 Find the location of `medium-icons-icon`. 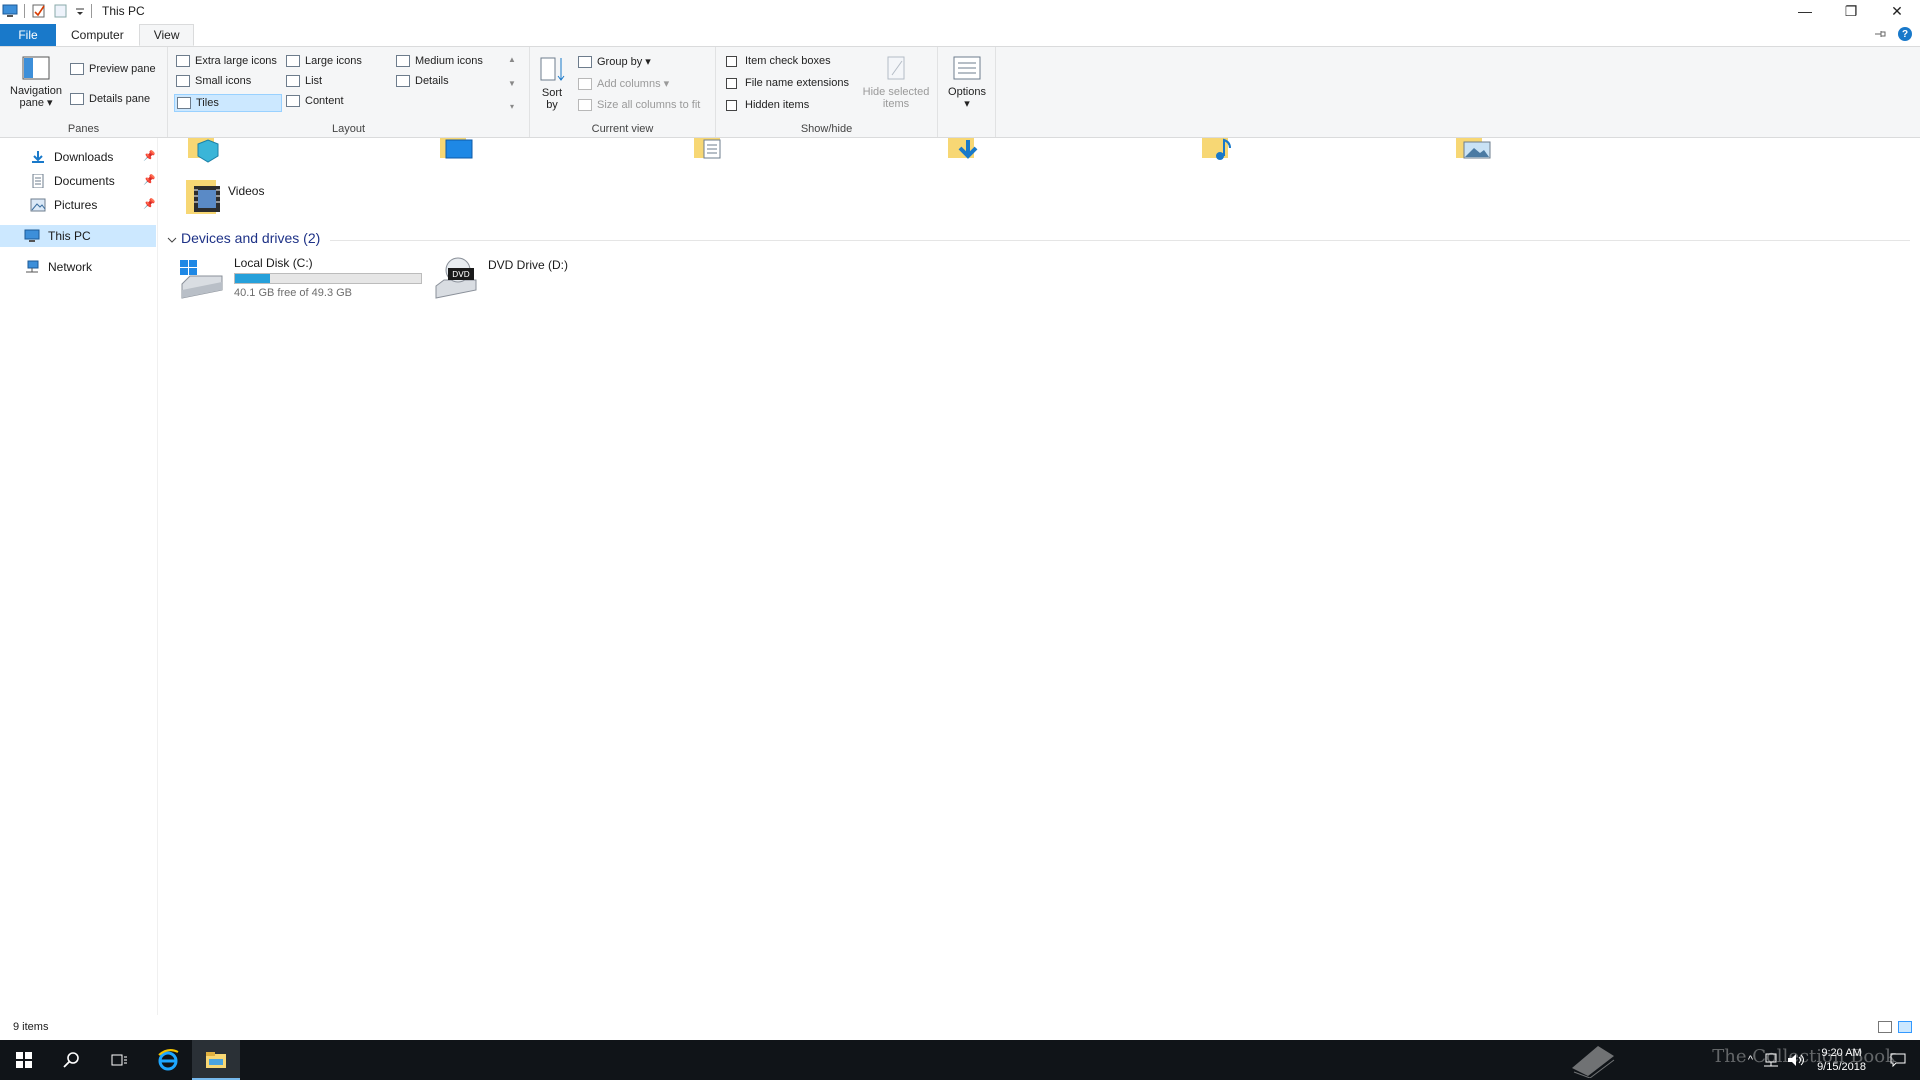

medium-icons-icon is located at coordinates (403, 61).